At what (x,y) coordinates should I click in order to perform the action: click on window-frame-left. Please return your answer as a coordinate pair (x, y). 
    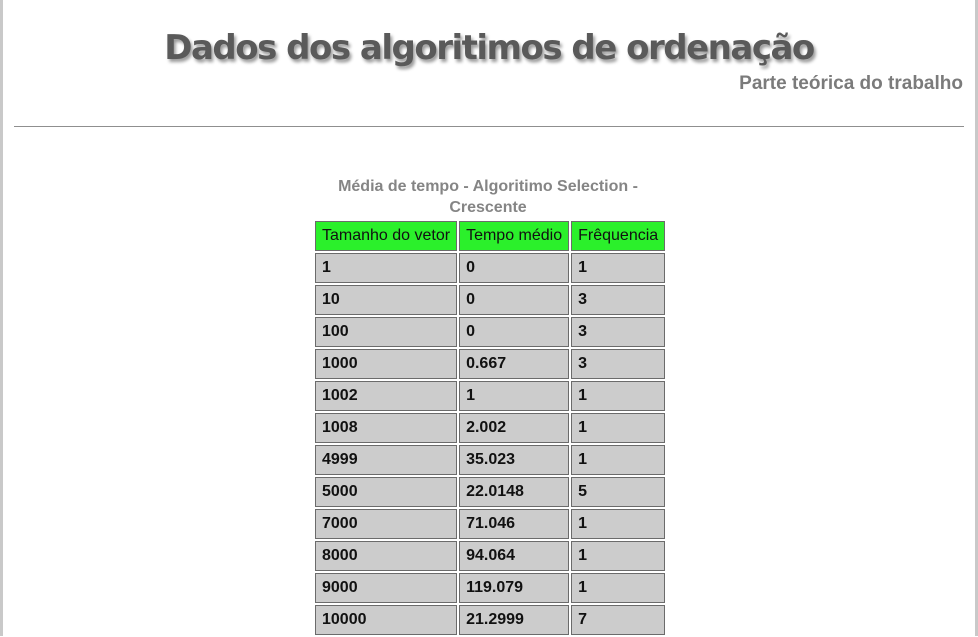
    Looking at the image, I should click on (1, 318).